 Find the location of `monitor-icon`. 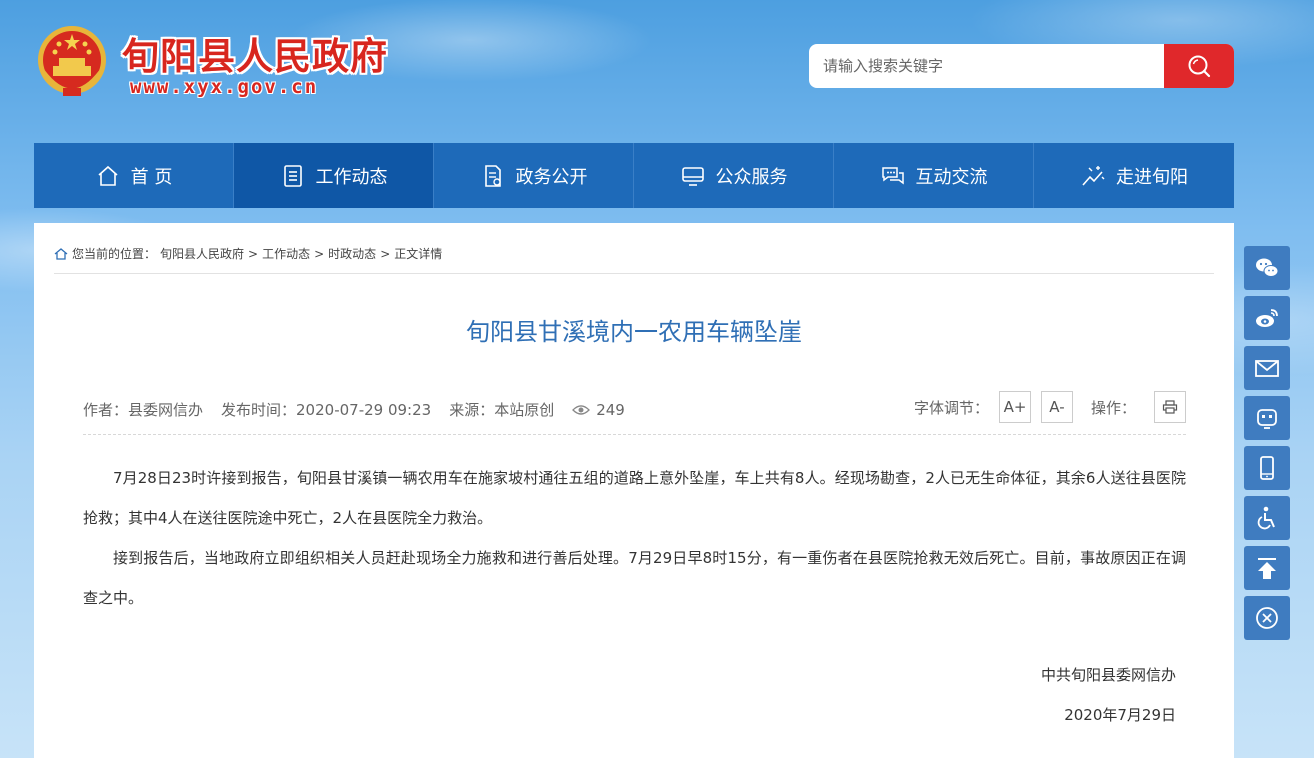

monitor-icon is located at coordinates (692, 176).